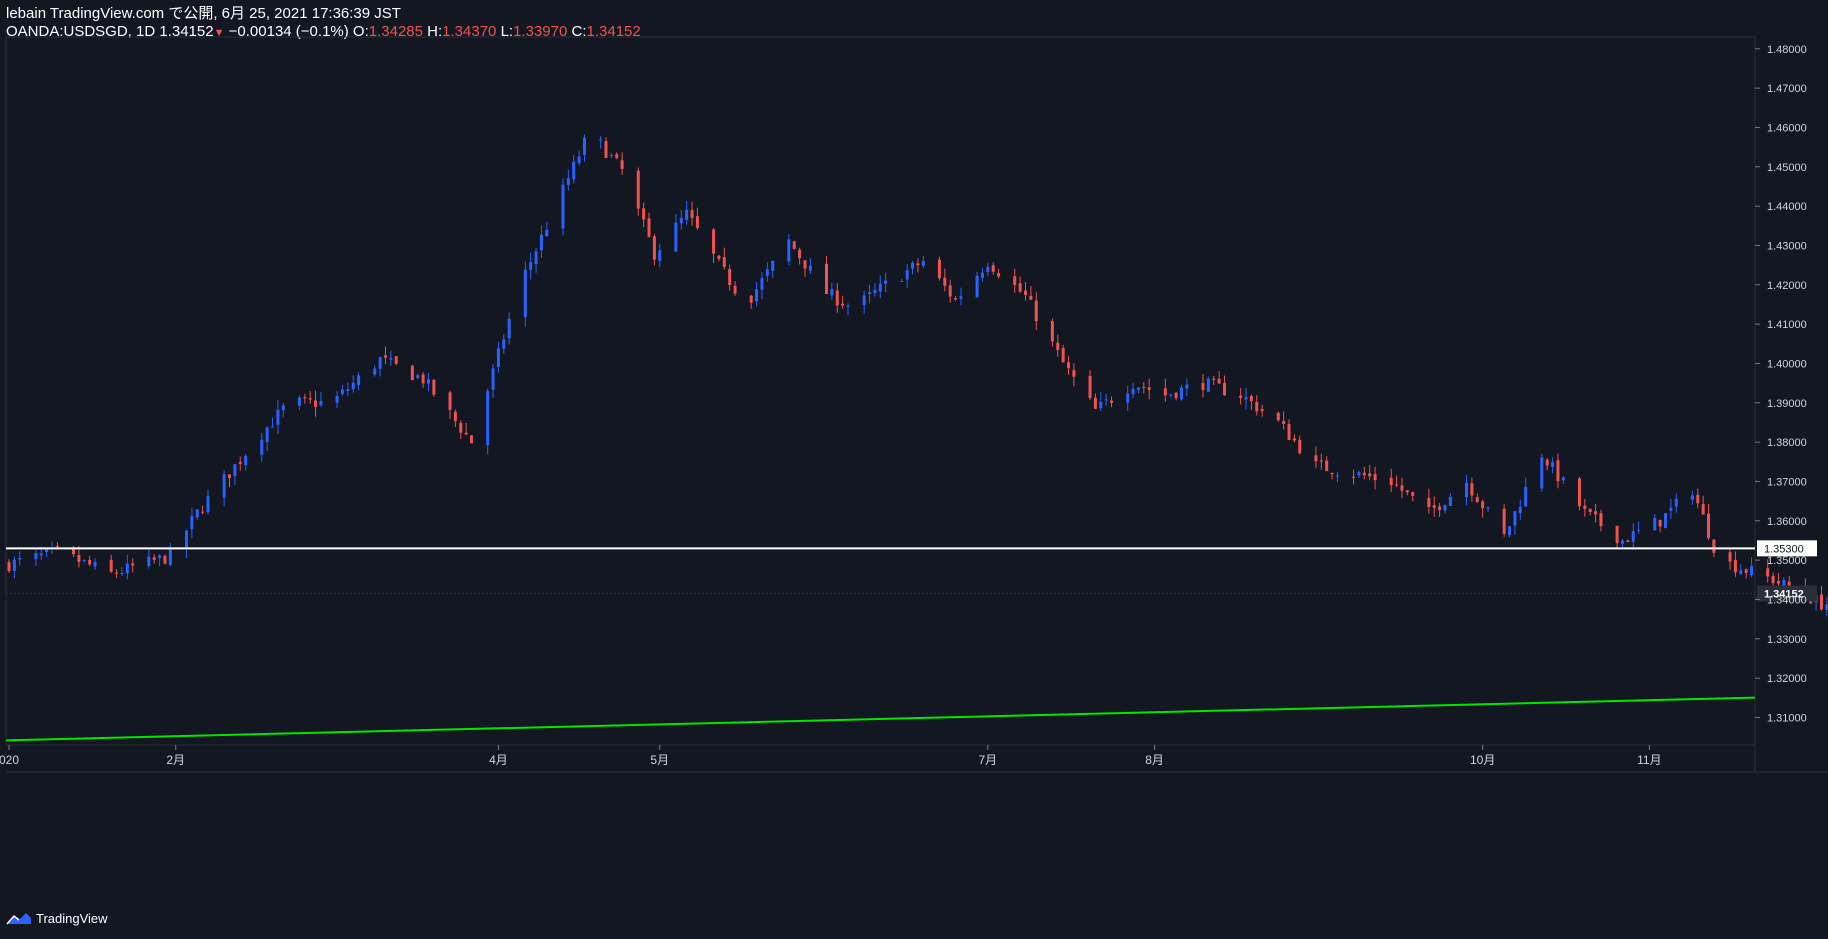 The image size is (1828, 939). Describe the element at coordinates (914, 756) in the screenshot. I see `time-axis: 0202月4月5月7月8月10月11月20213月4月5月7月8月9月10月` at that location.